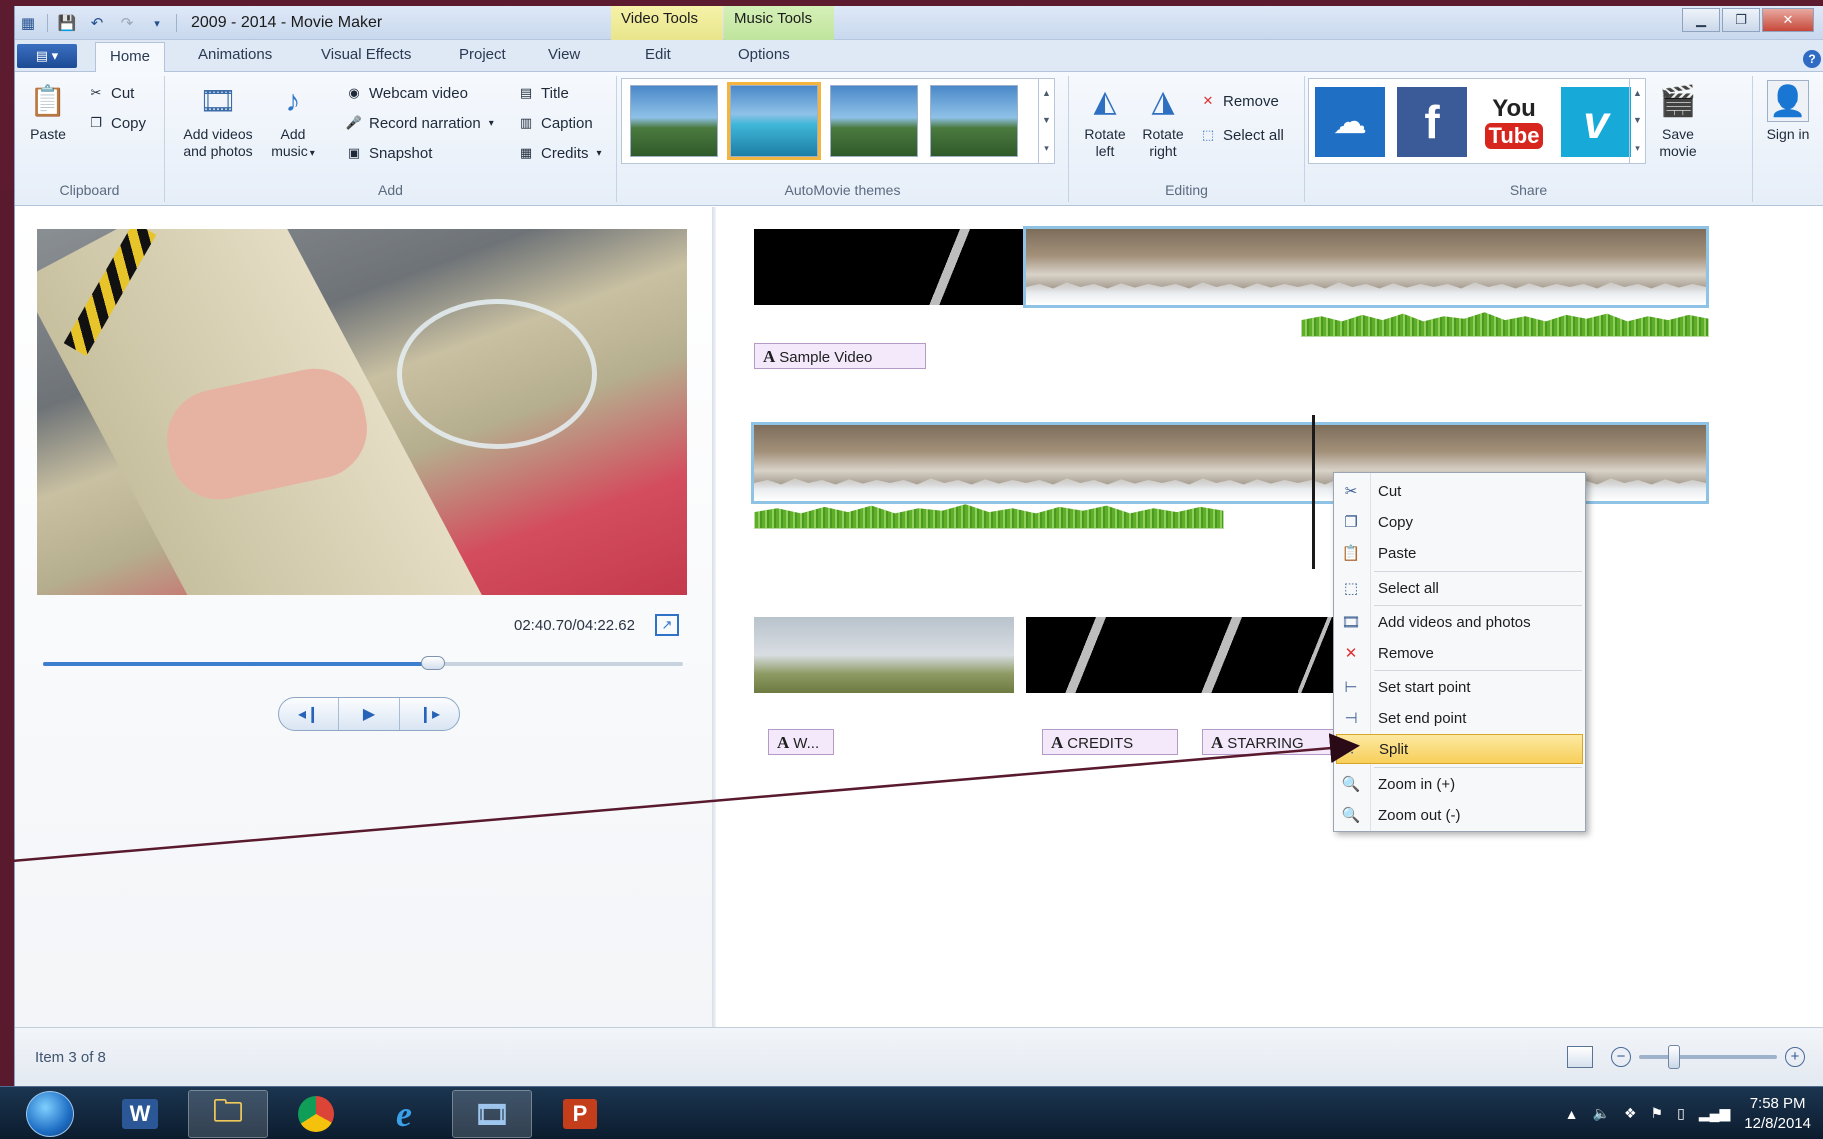 This screenshot has width=1823, height=1139. What do you see at coordinates (1459, 653) in the screenshot?
I see `menu-item-remove: ✕ Remove` at bounding box center [1459, 653].